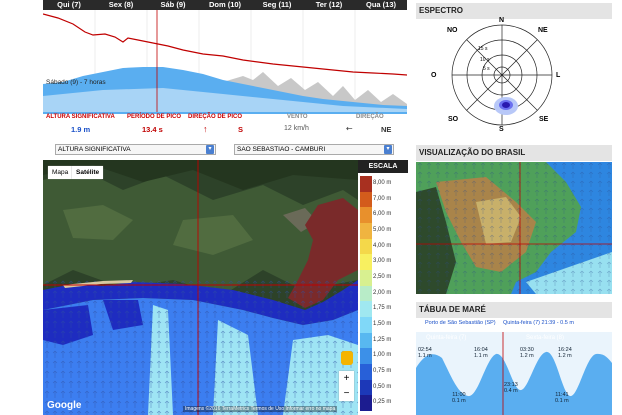  What do you see at coordinates (382, 261) in the screenshot?
I see `scale-value: 3,00 m` at bounding box center [382, 261].